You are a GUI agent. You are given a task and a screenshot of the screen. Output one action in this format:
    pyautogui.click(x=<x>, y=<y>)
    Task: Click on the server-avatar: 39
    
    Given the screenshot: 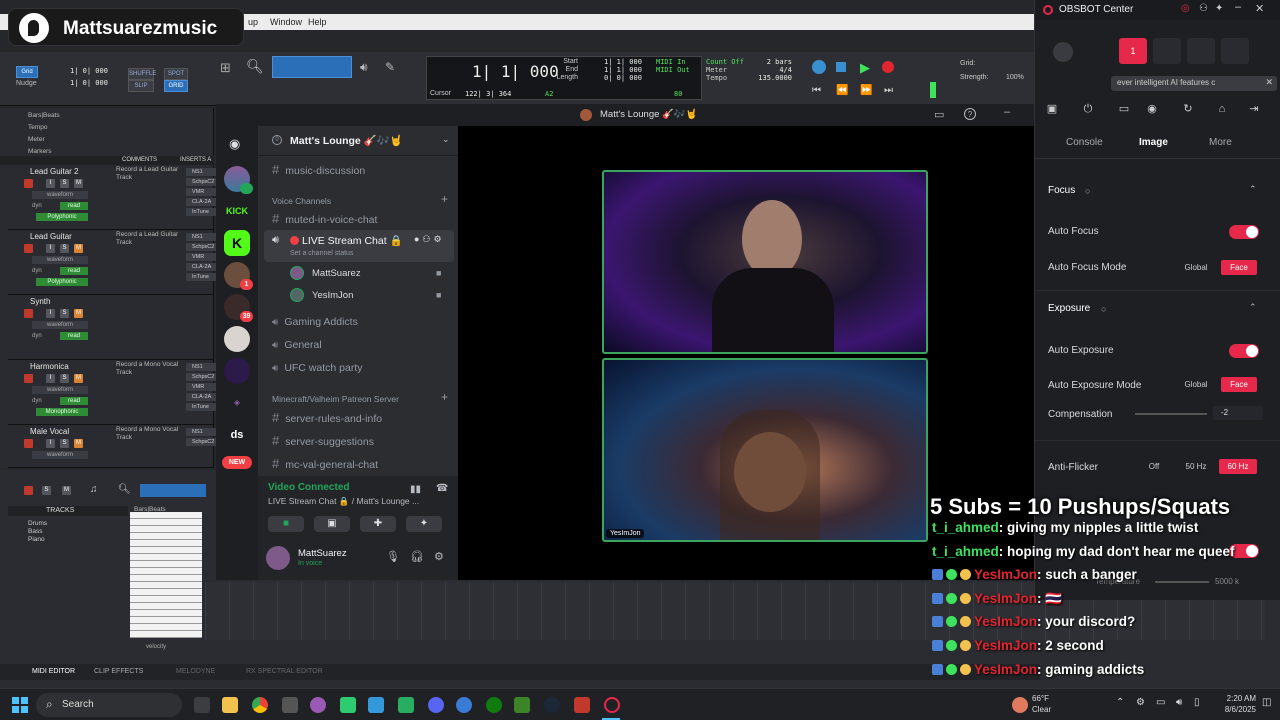 What is the action you would take?
    pyautogui.click(x=238, y=308)
    